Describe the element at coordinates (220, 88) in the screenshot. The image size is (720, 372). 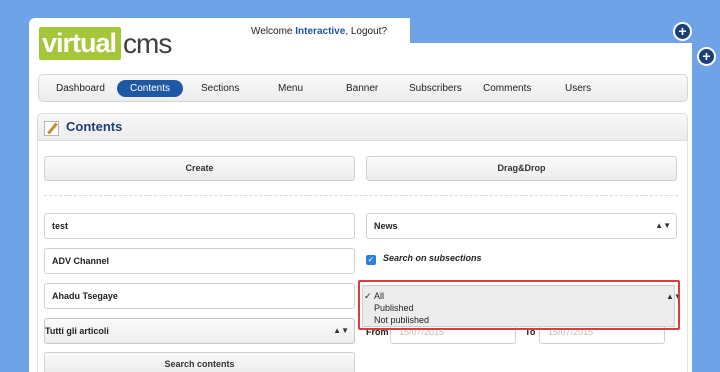
I see `nav-item-sections: Sections` at that location.